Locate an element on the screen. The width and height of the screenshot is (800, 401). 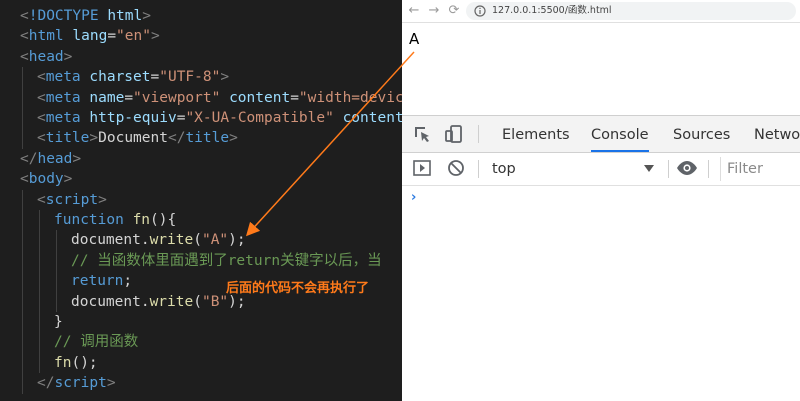
code-token: html is located at coordinates (125, 16).